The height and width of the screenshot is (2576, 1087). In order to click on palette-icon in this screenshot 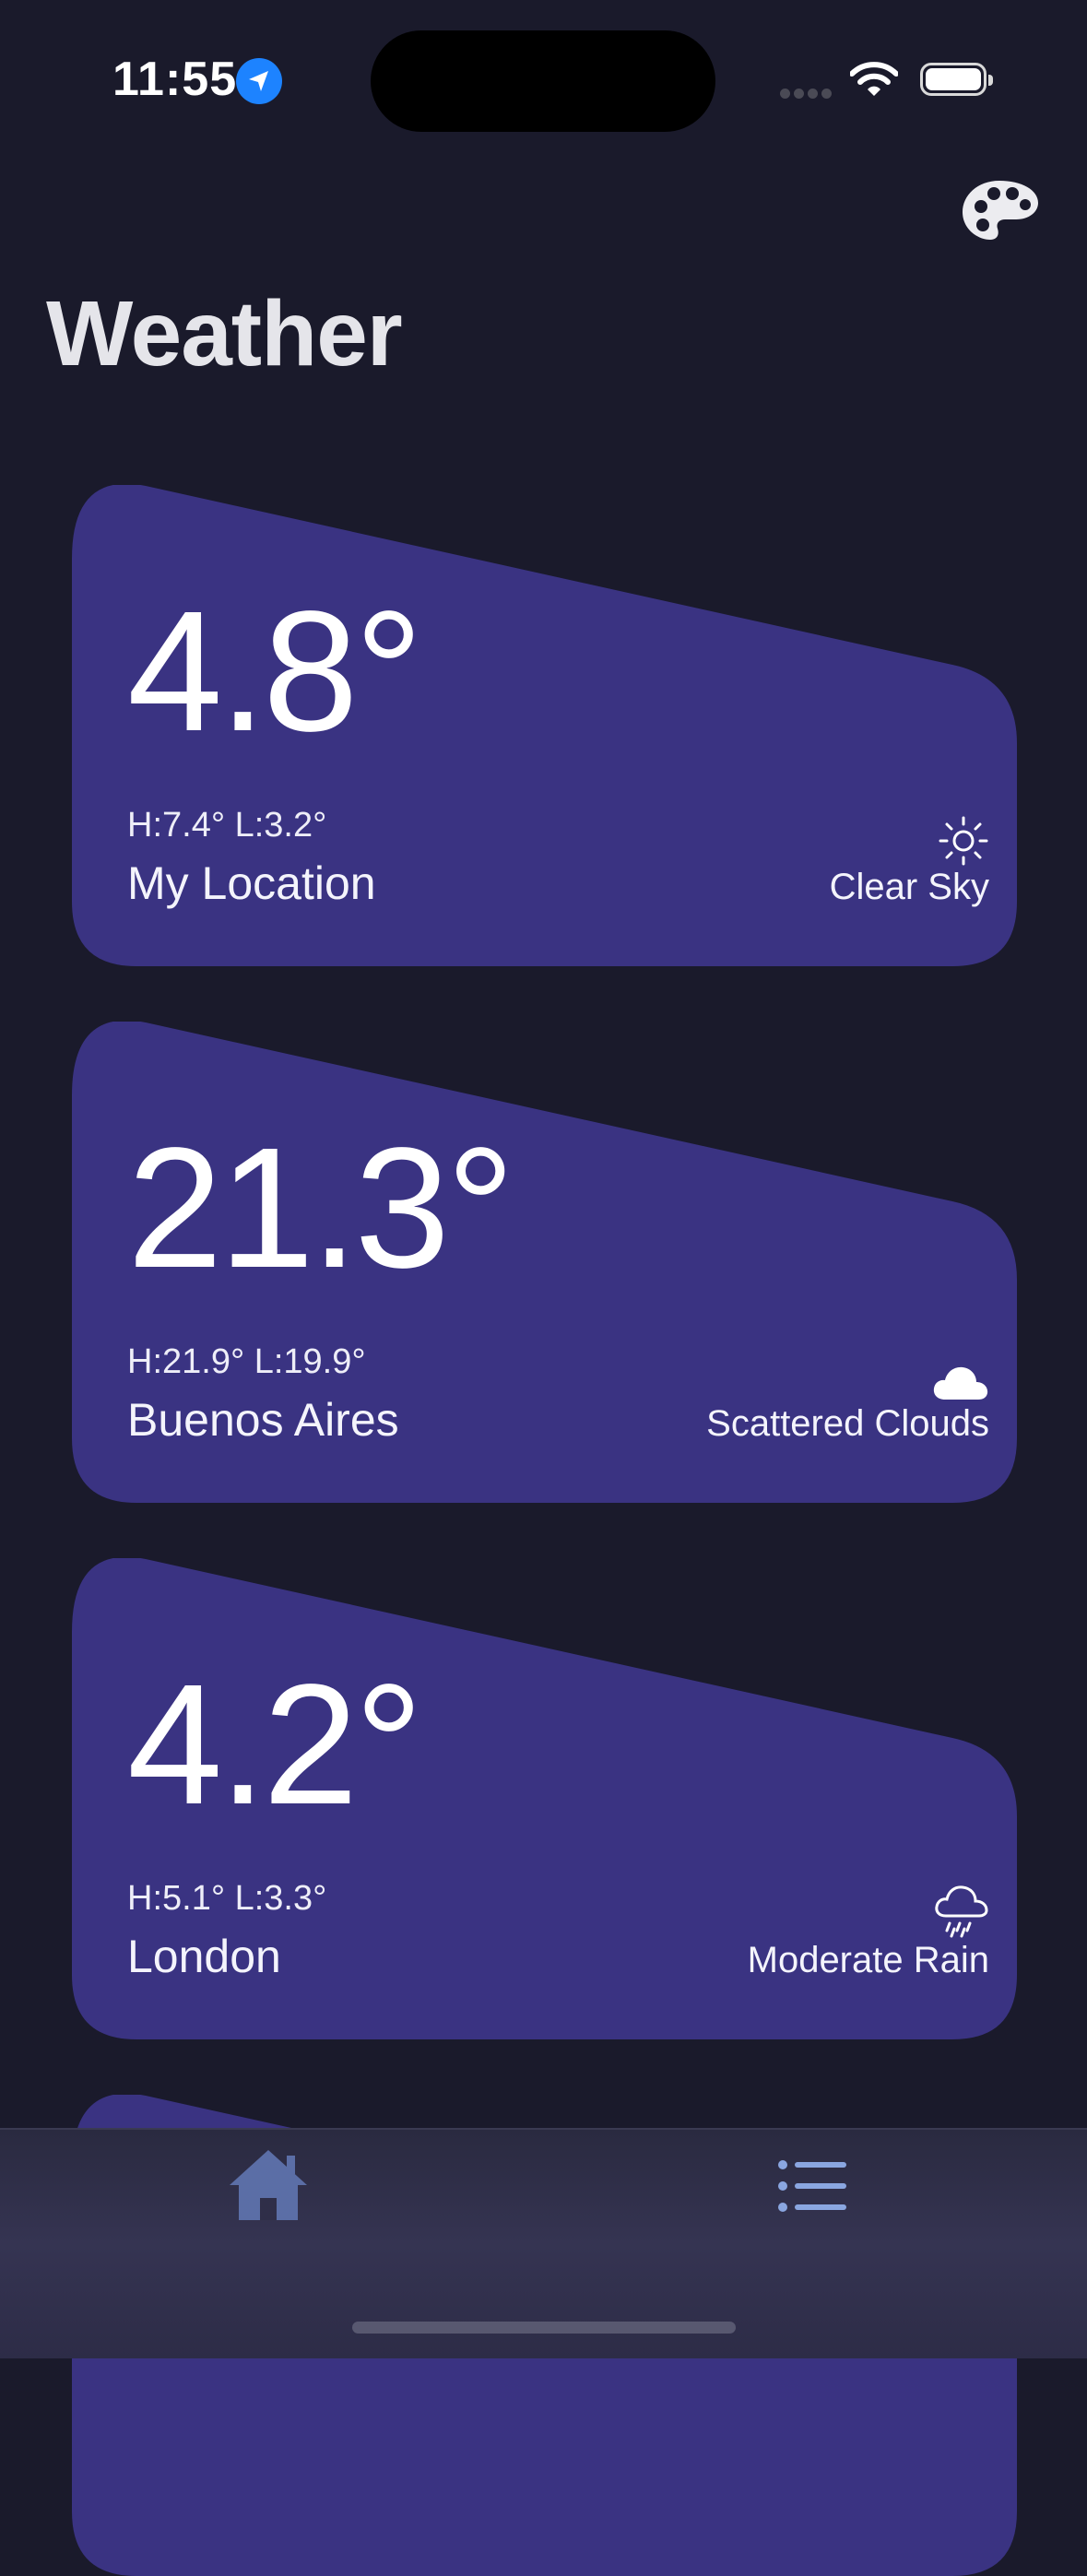, I will do `click(1000, 212)`.